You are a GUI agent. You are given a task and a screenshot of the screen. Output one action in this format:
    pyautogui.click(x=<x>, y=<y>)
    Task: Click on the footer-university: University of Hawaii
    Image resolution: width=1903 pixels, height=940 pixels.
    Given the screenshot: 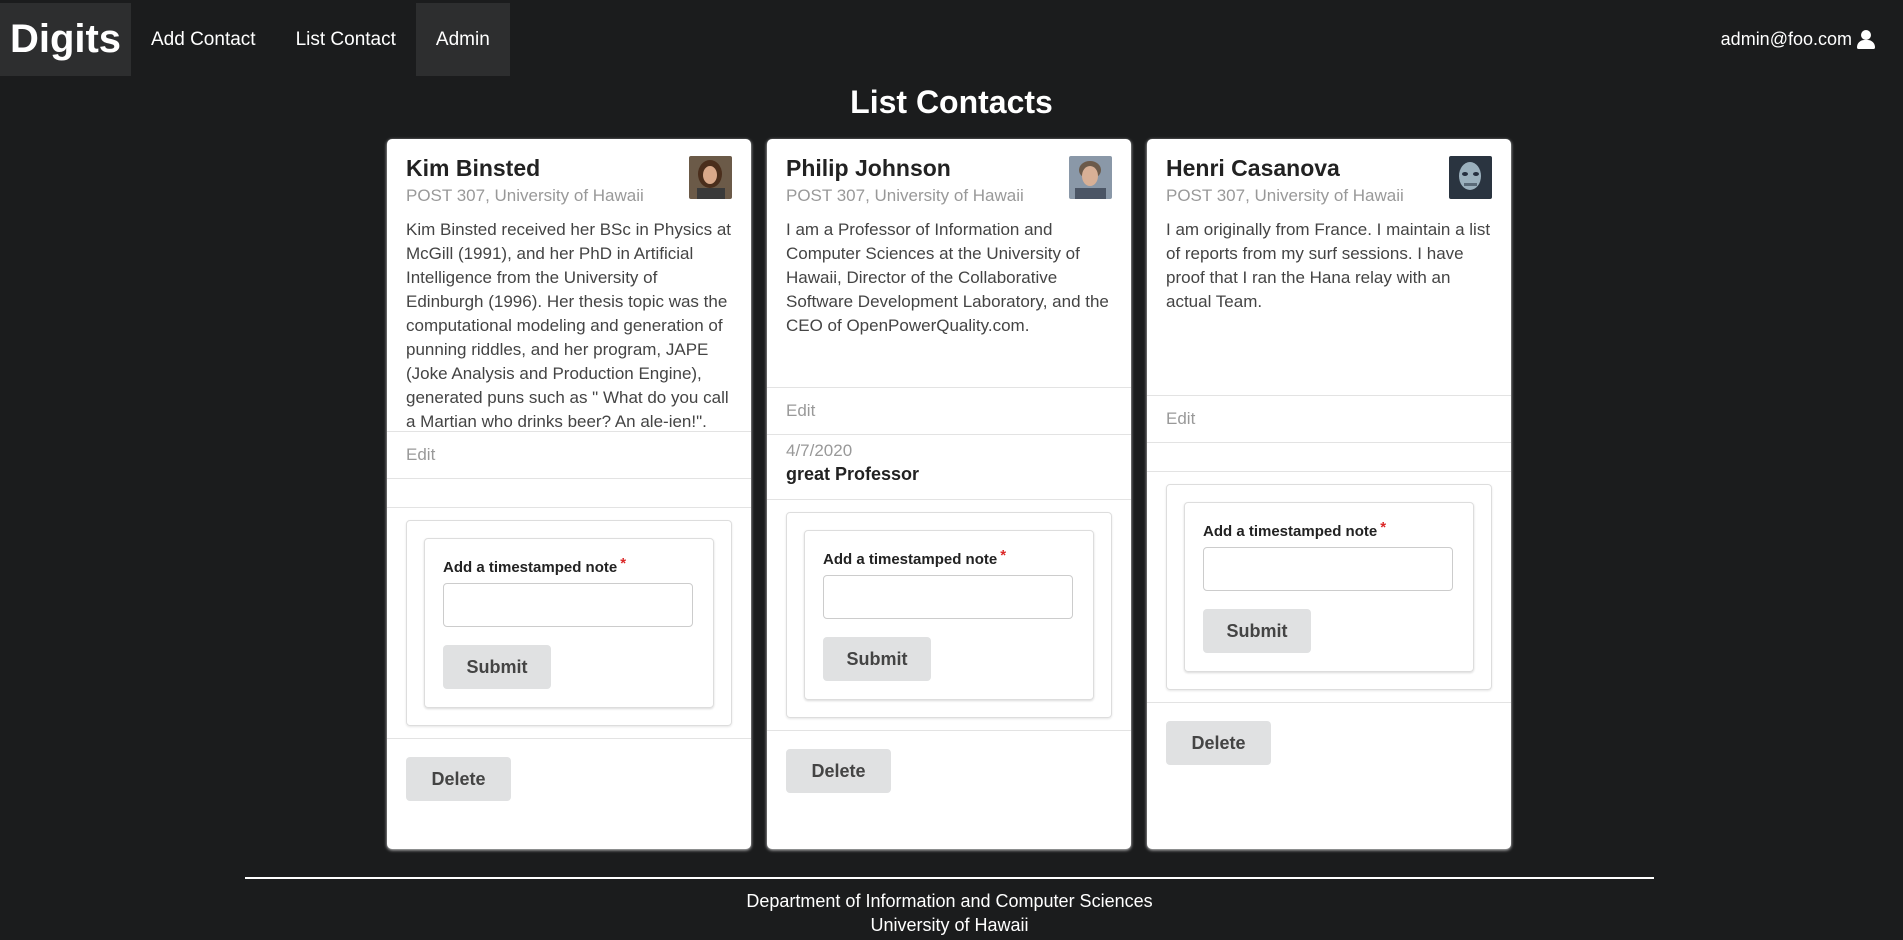 What is the action you would take?
    pyautogui.click(x=949, y=925)
    